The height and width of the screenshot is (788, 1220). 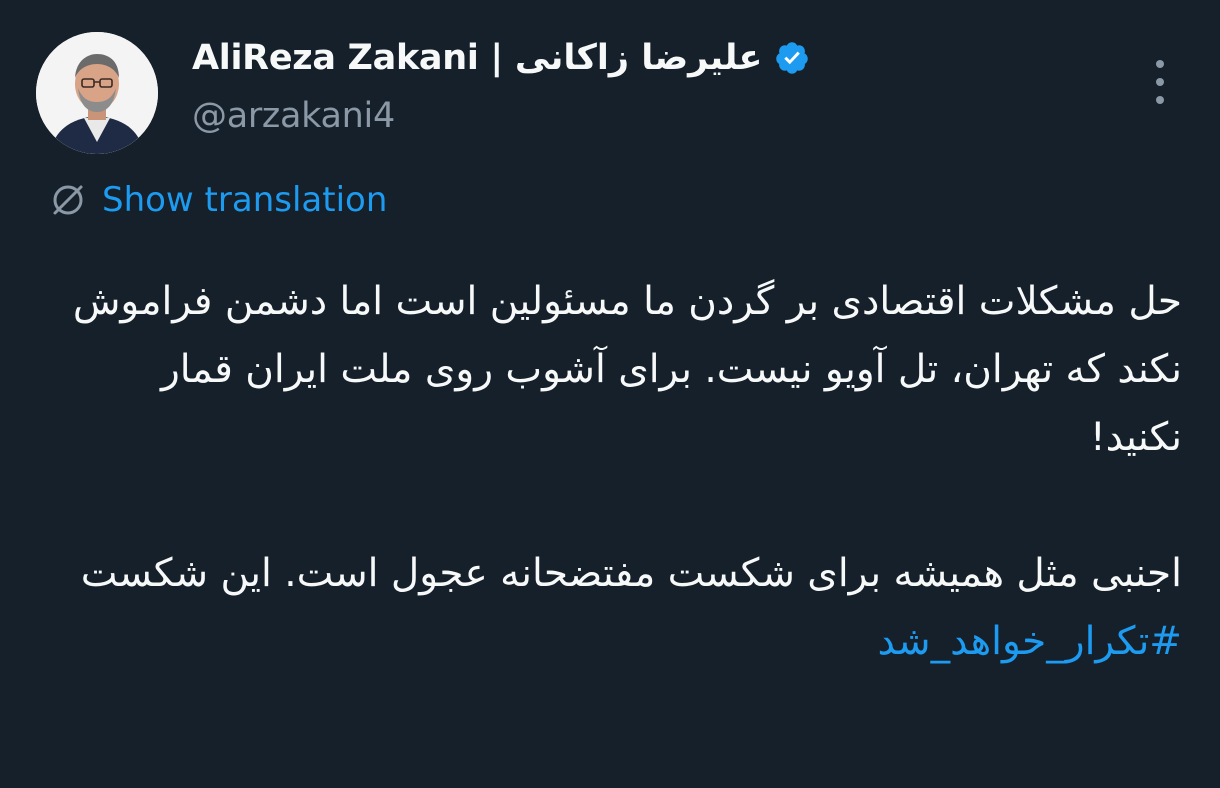 What do you see at coordinates (792, 58) in the screenshot?
I see `verified-badge-icon` at bounding box center [792, 58].